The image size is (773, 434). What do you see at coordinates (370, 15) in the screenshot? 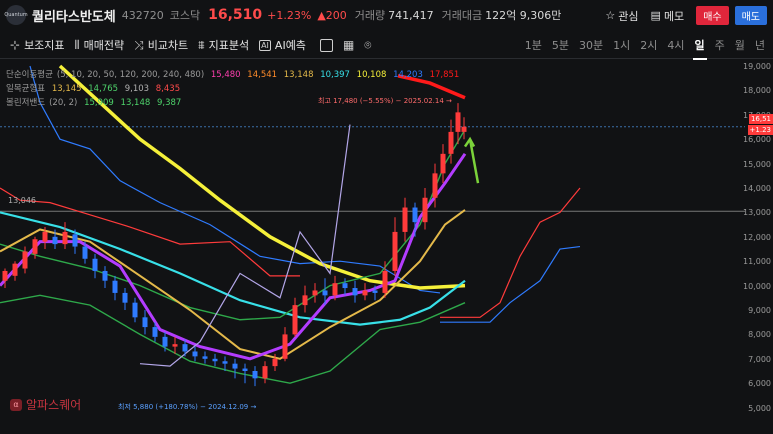
I see `volume-label: 거래량` at bounding box center [370, 15].